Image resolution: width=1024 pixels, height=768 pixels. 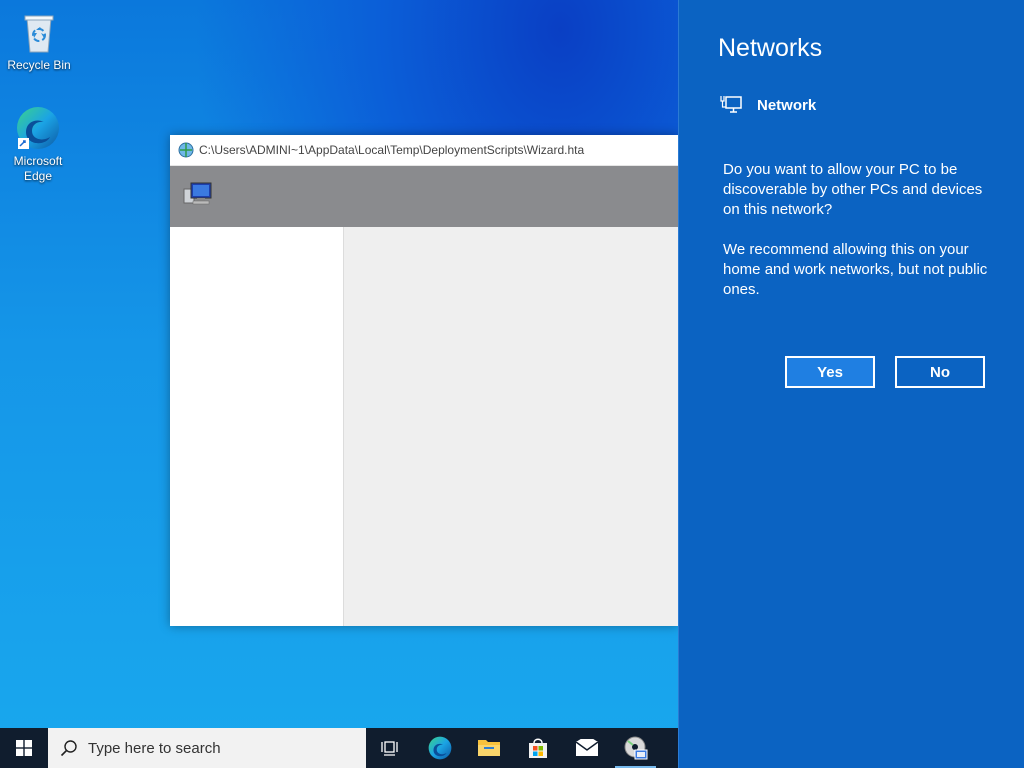 What do you see at coordinates (69, 748) in the screenshot?
I see `search-icon` at bounding box center [69, 748].